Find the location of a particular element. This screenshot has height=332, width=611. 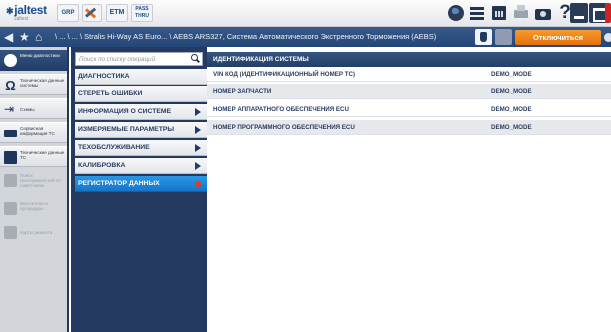

calendar-button is located at coordinates (499, 13).